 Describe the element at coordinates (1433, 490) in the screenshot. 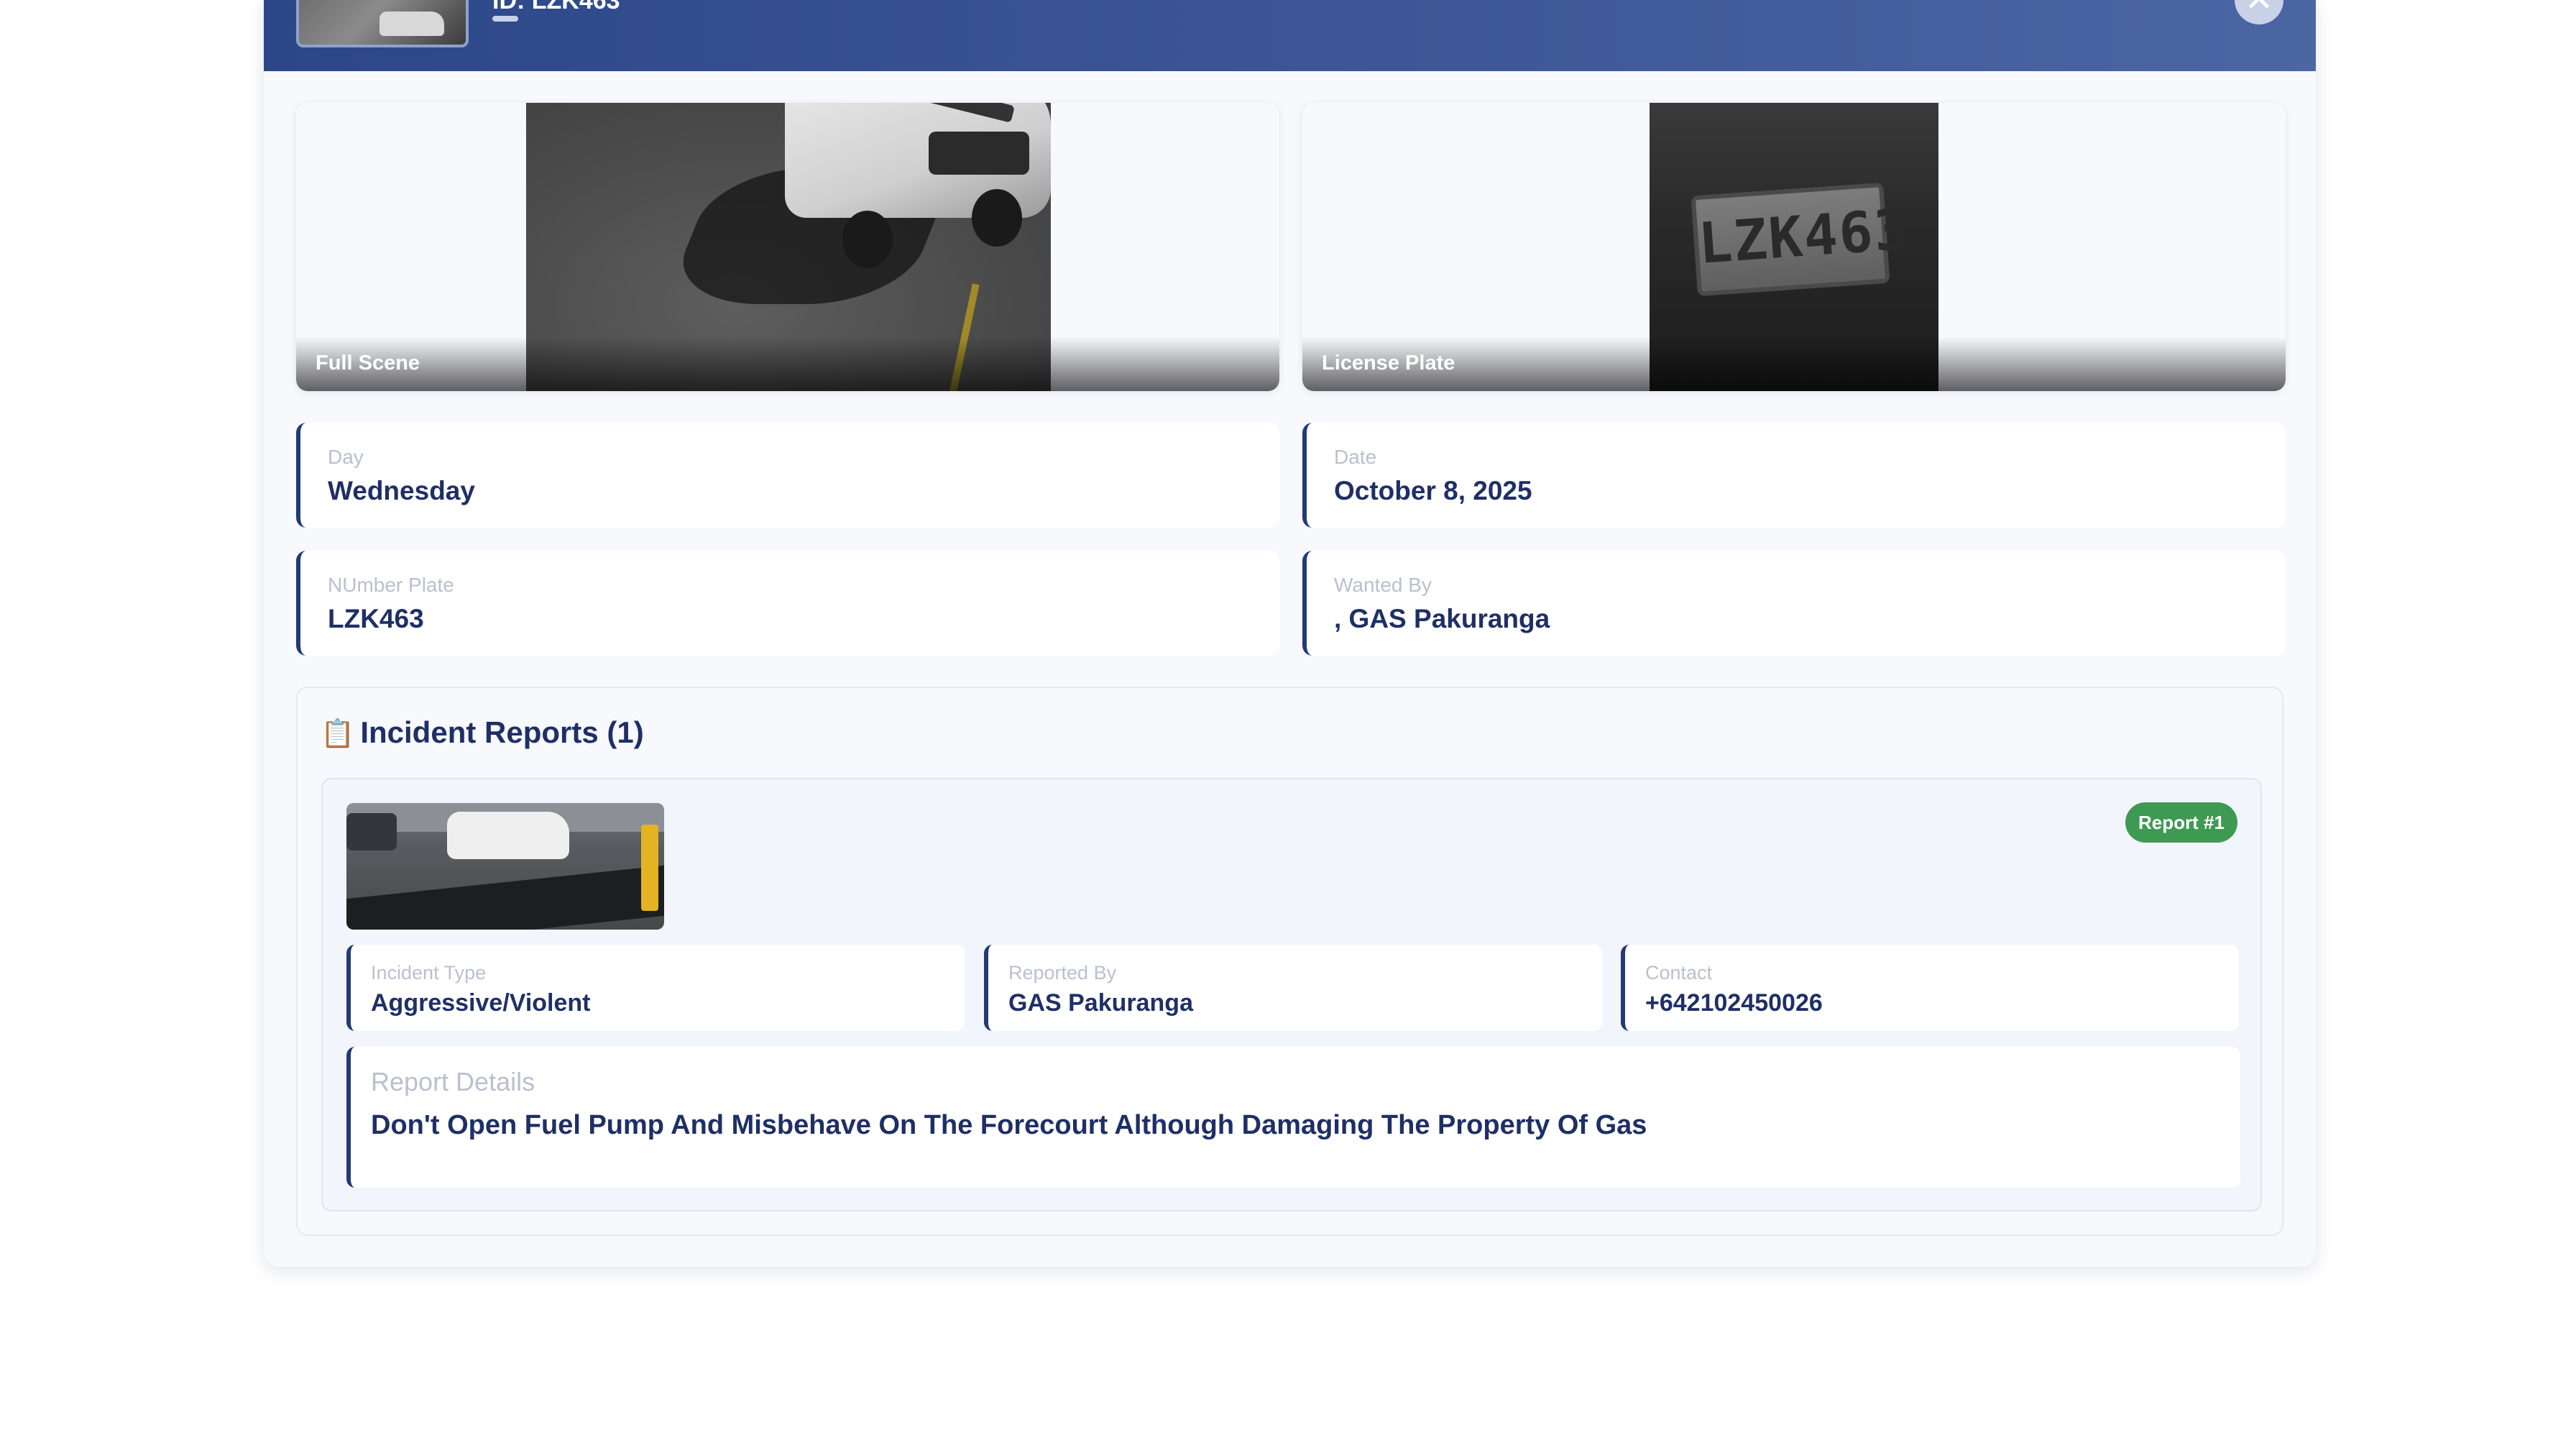

I see `date-value: October 8, 2025` at that location.